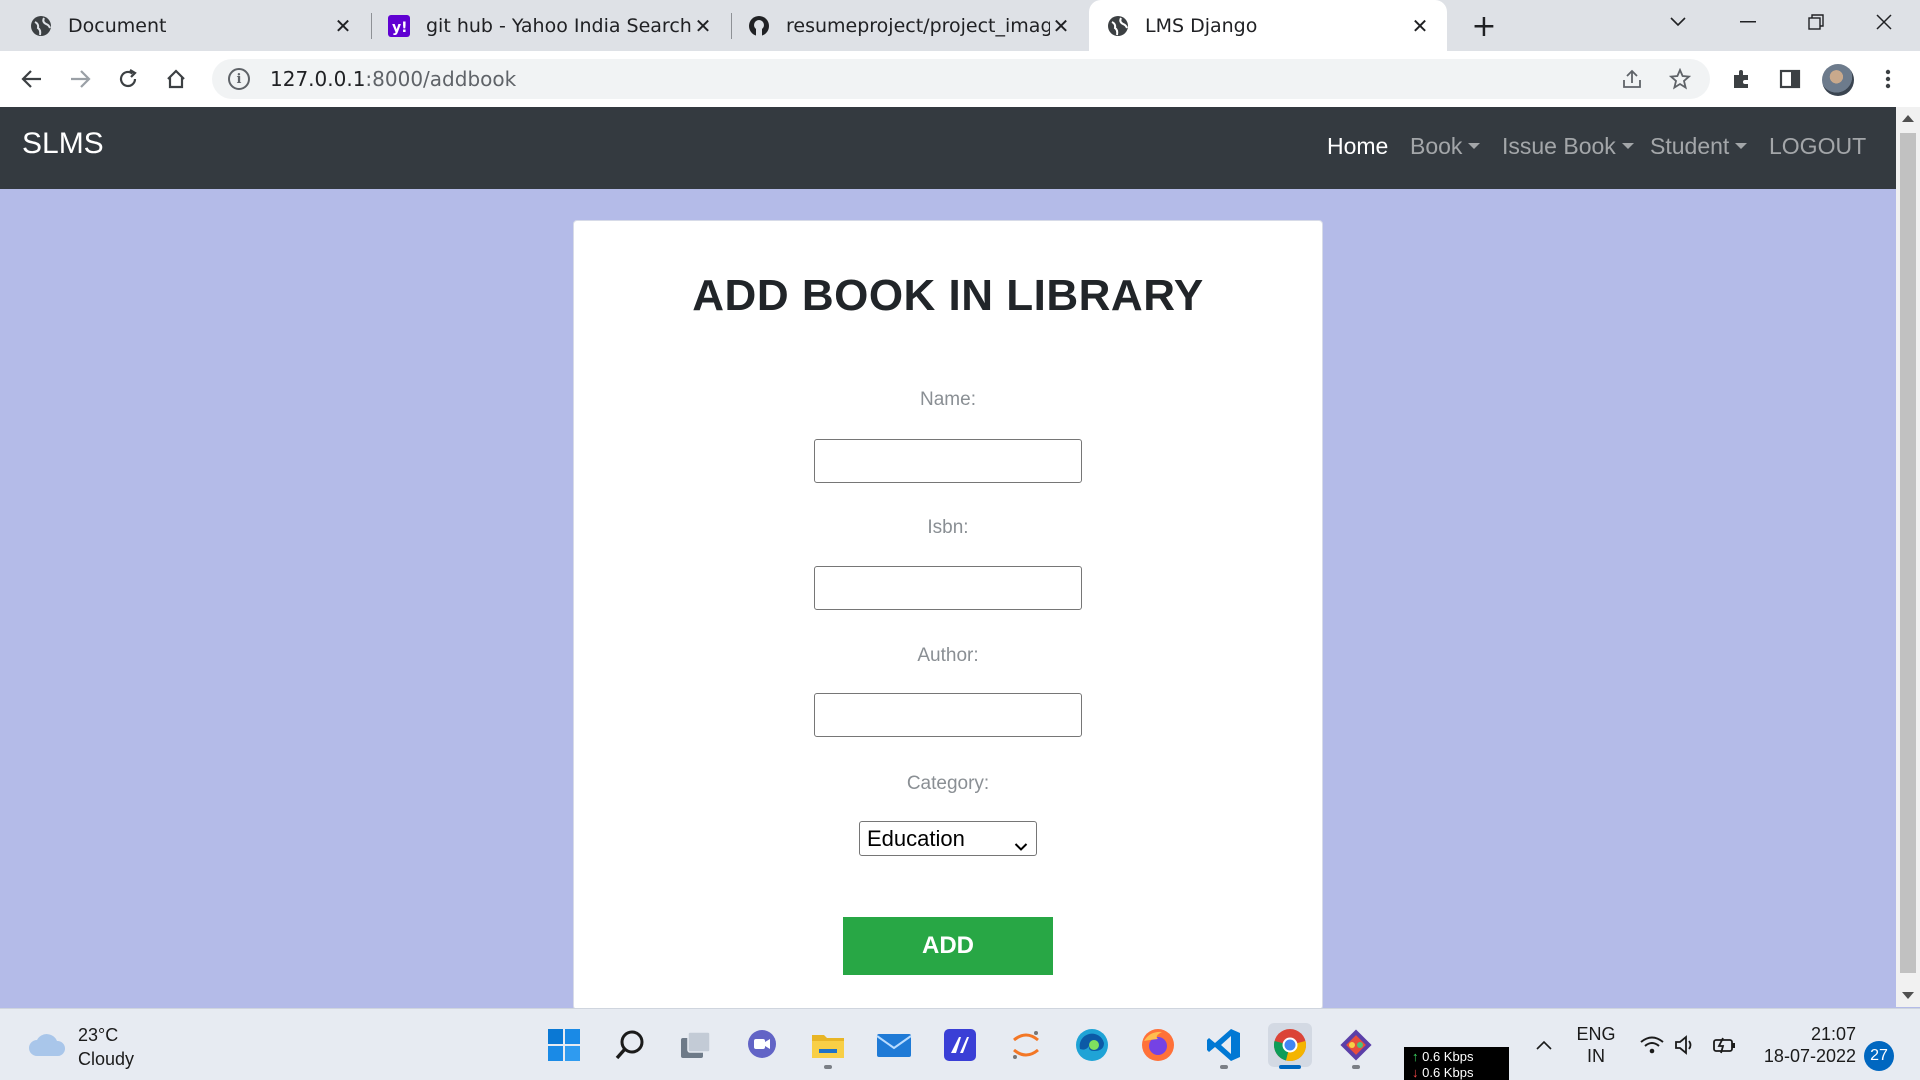  What do you see at coordinates (63, 144) in the screenshot?
I see `brand-logo-text: SLMS` at bounding box center [63, 144].